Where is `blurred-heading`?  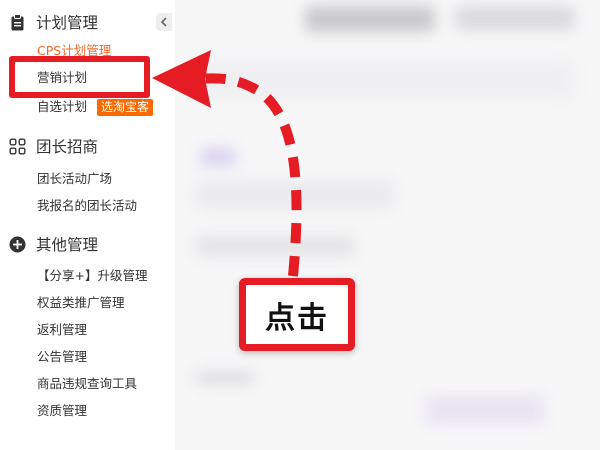 blurred-heading is located at coordinates (370, 19).